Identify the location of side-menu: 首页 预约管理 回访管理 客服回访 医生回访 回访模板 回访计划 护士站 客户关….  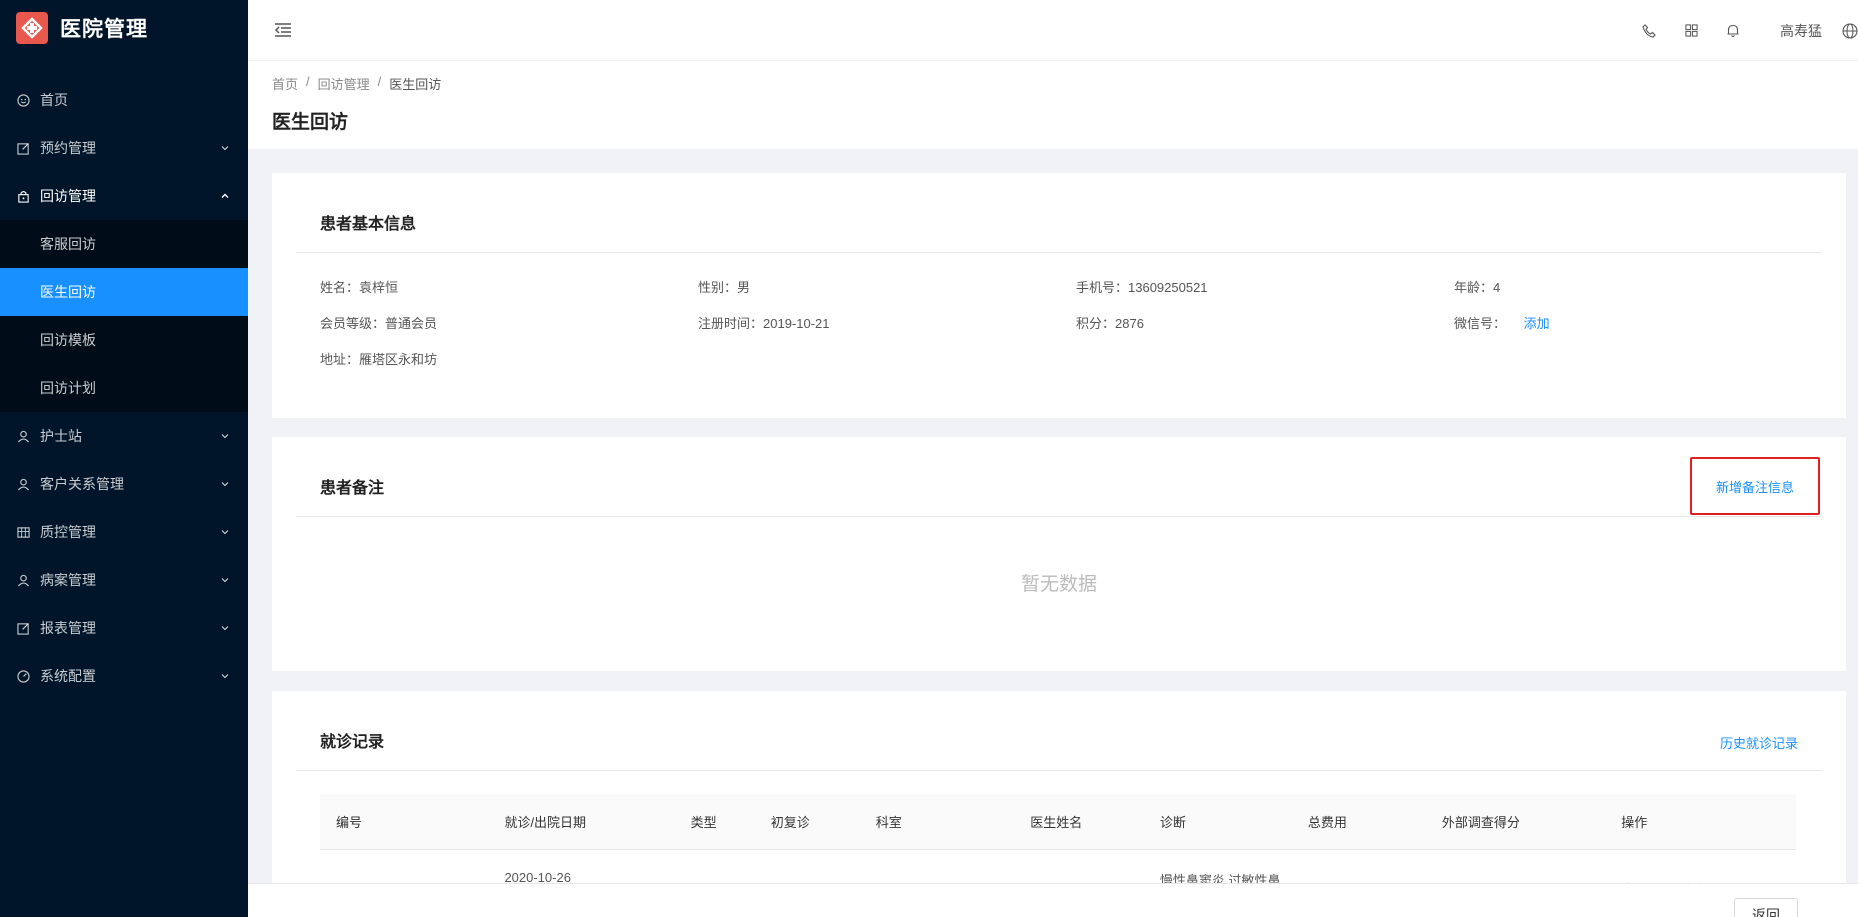
(124, 388).